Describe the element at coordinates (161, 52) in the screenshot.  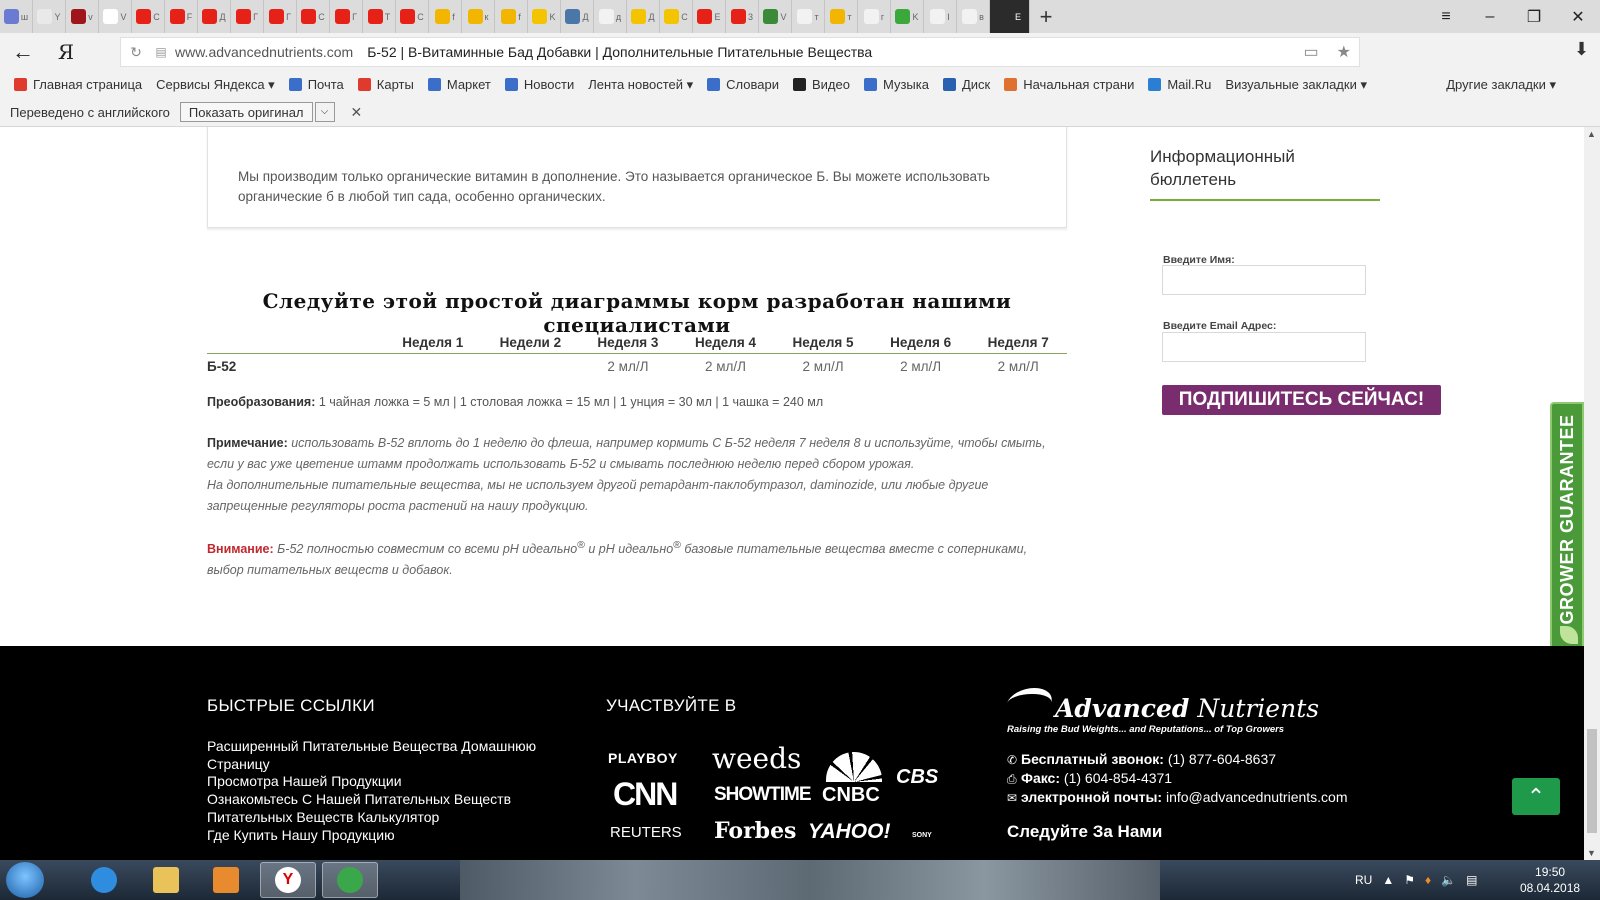
I see `page-info-icon: ▤` at that location.